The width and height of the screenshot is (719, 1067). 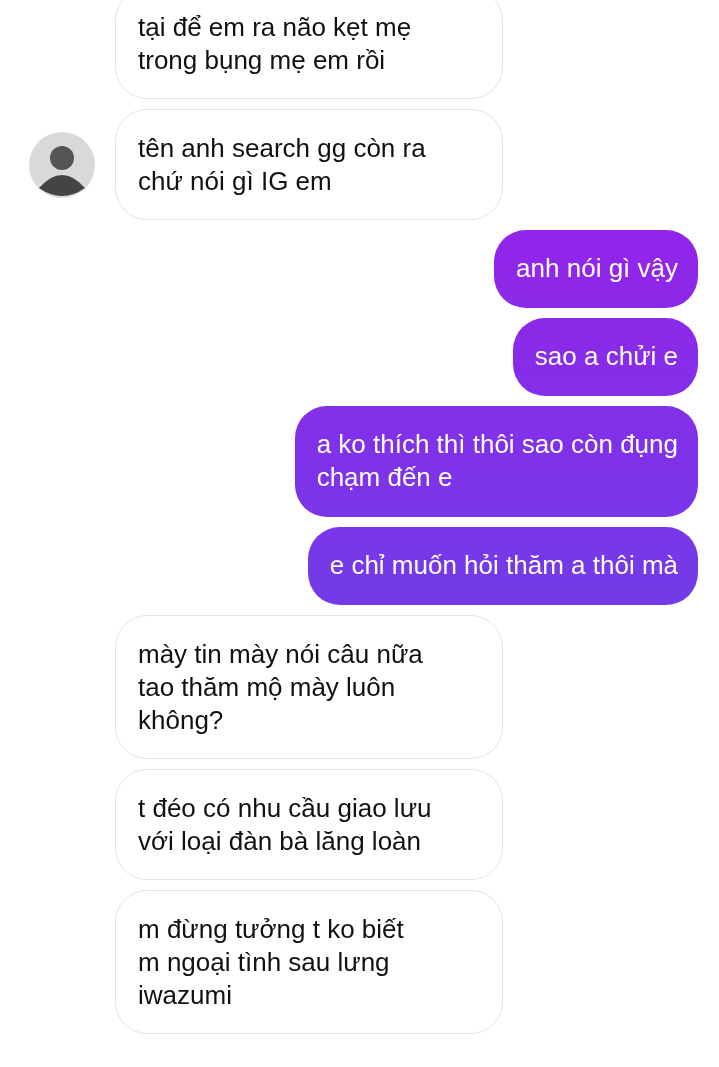 What do you see at coordinates (62, 164) in the screenshot?
I see `avatar` at bounding box center [62, 164].